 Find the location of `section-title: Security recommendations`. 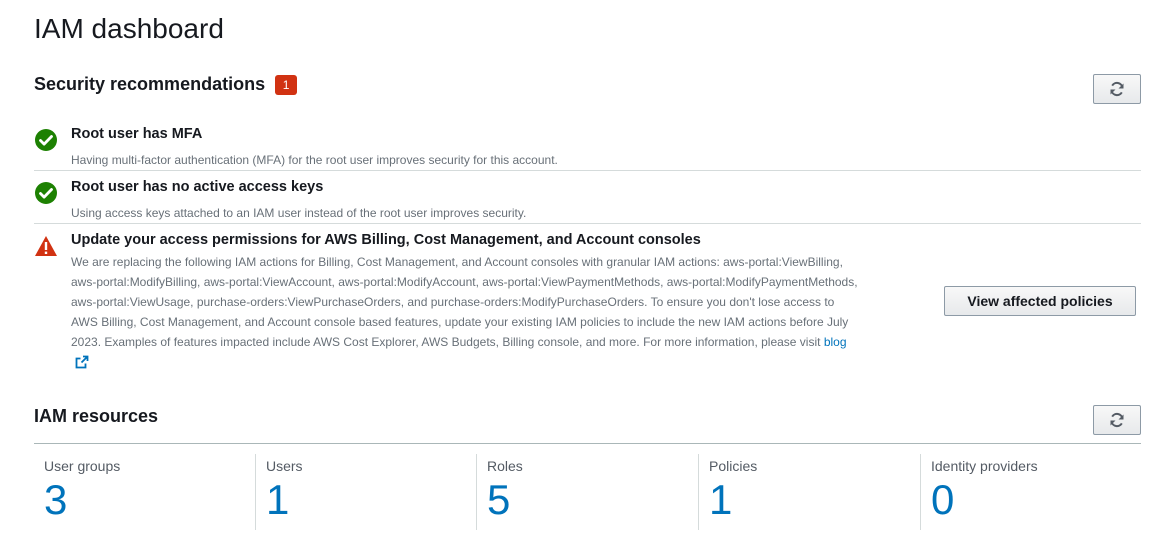

section-title: Security recommendations is located at coordinates (150, 84).